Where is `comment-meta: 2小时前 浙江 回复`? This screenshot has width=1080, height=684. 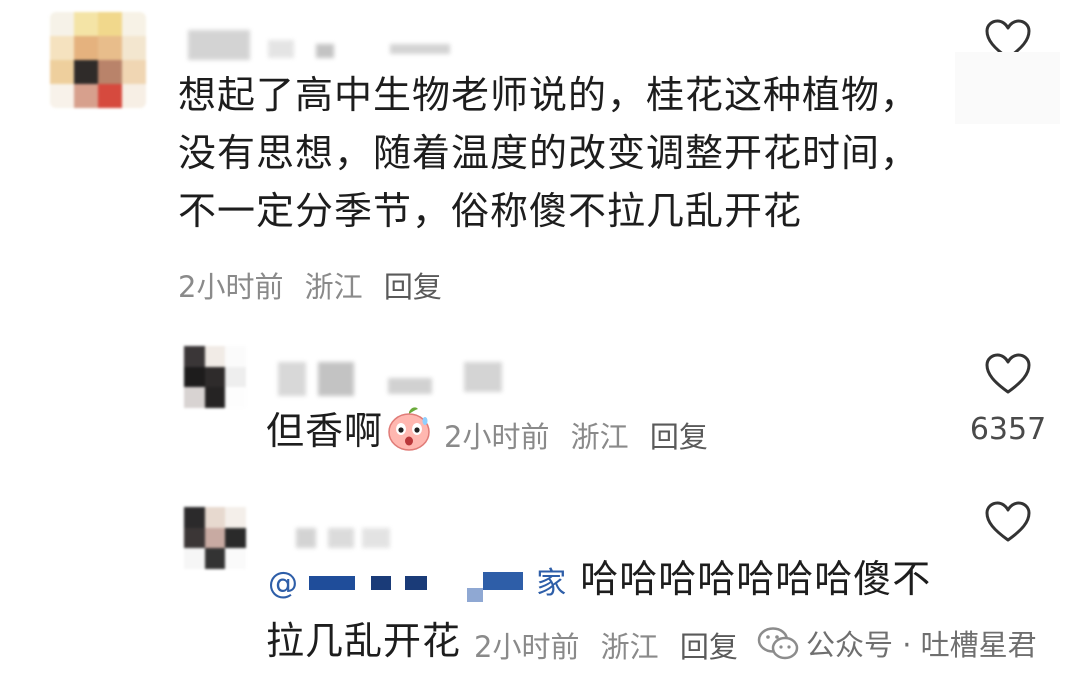 comment-meta: 2小时前 浙江 回复 is located at coordinates (316, 285).